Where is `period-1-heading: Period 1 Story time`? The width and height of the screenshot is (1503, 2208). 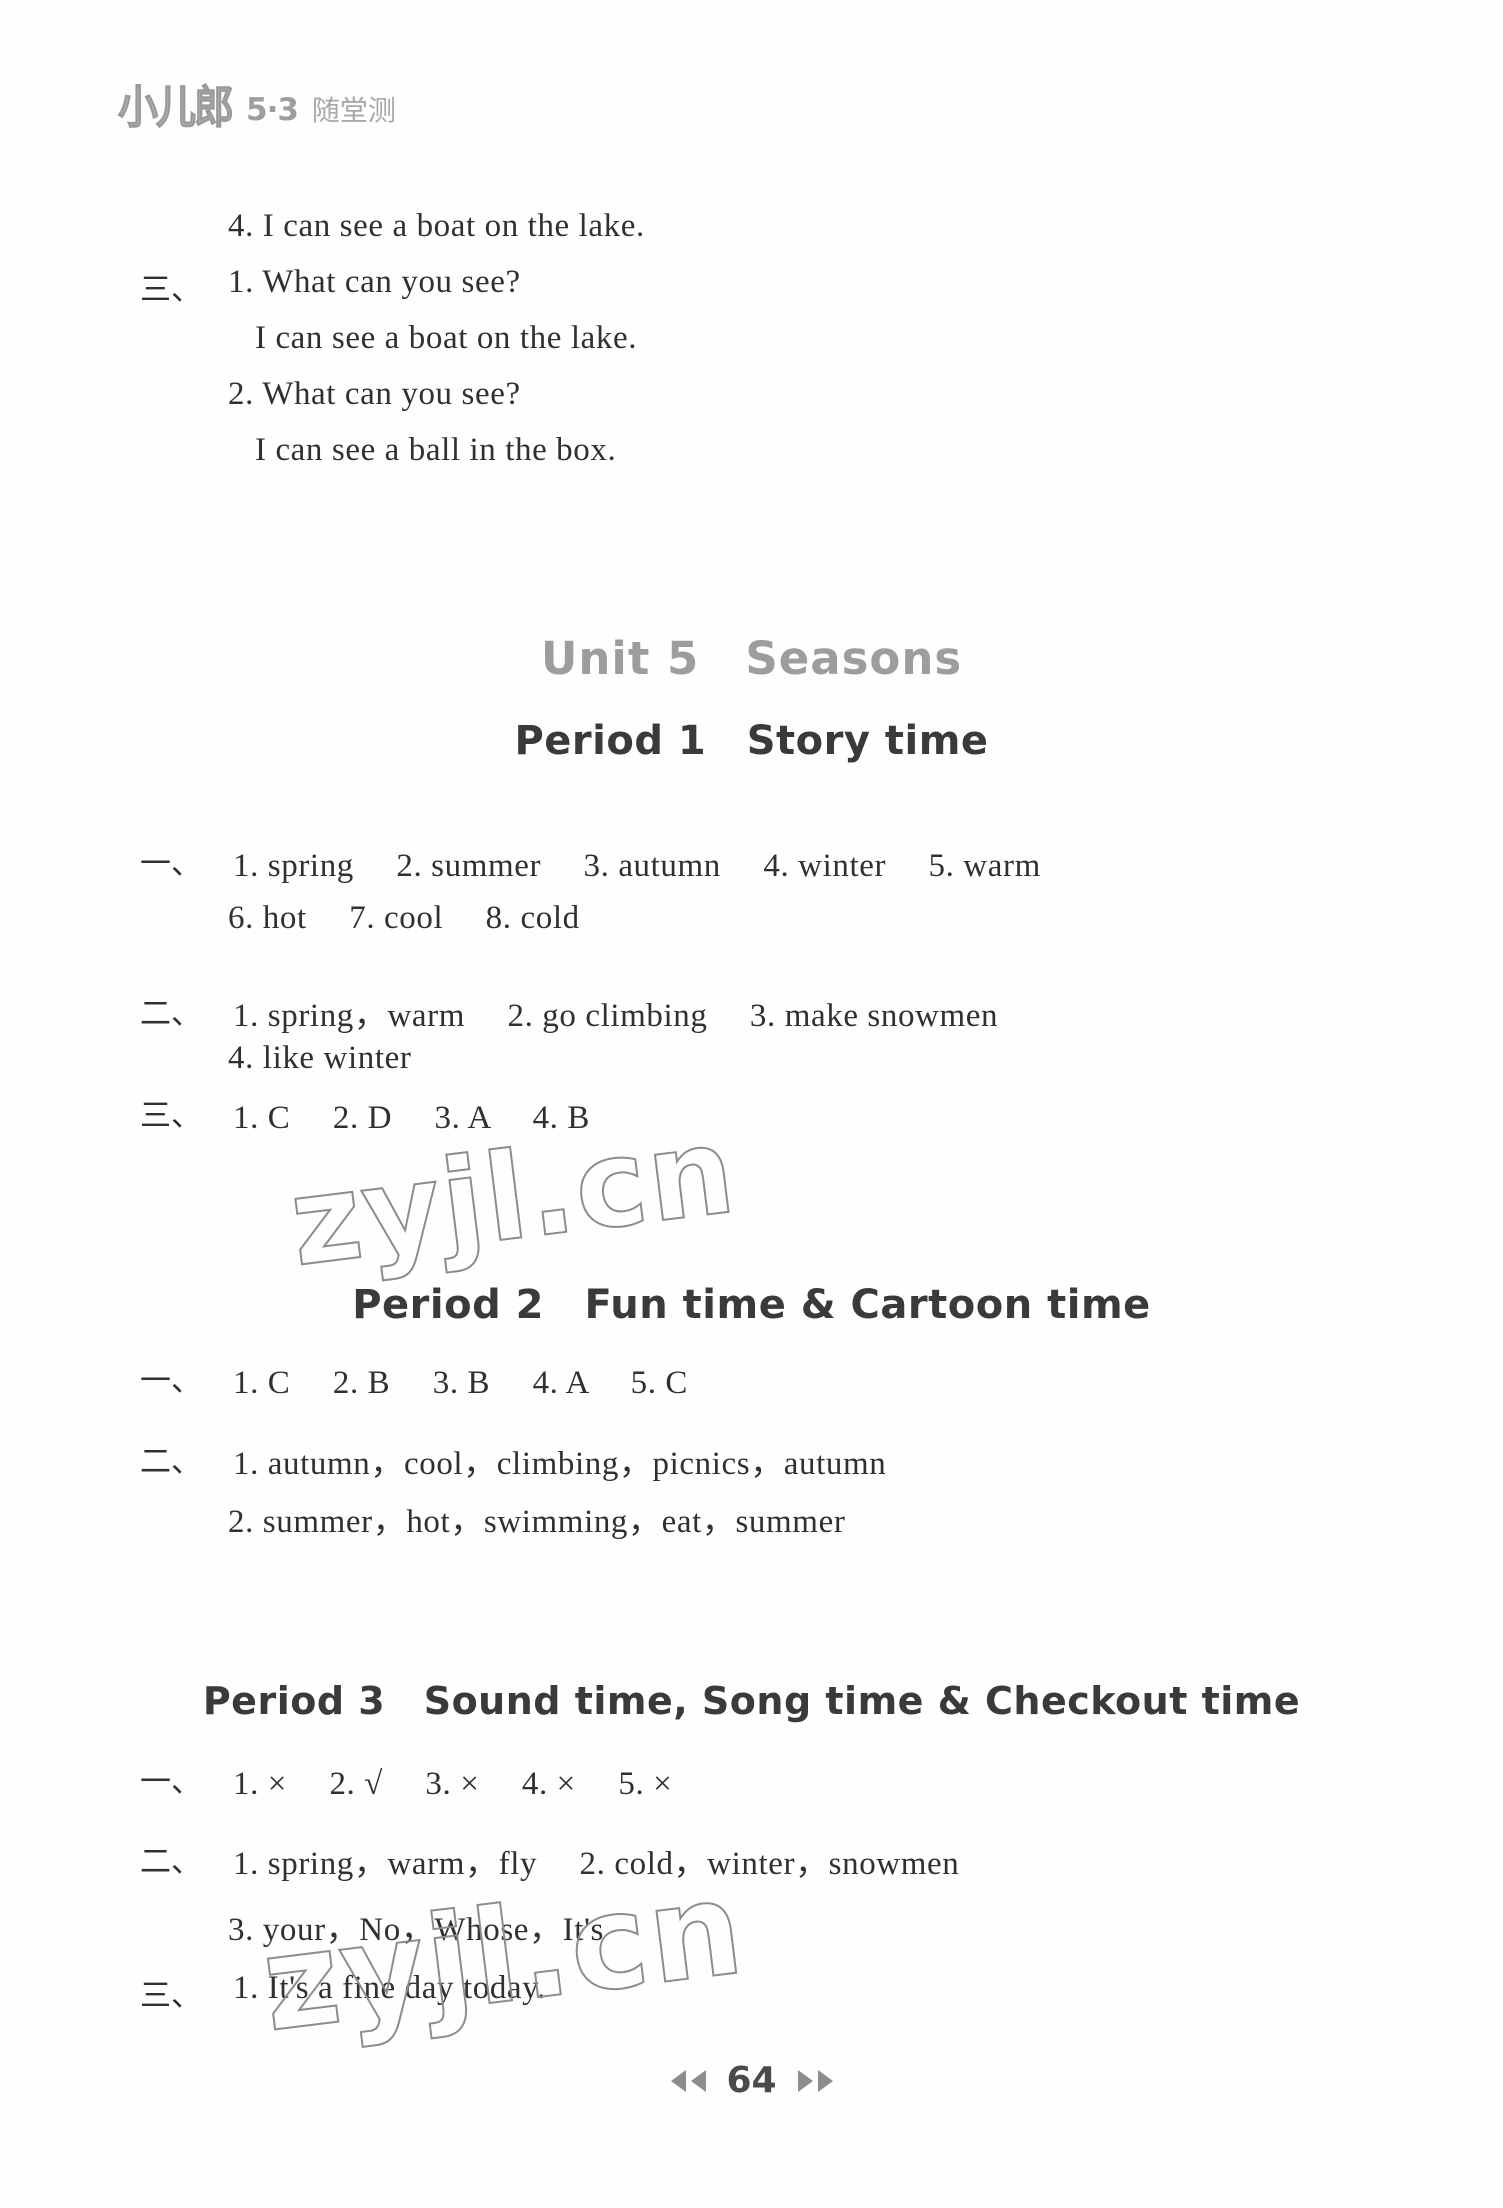
period-1-heading: Period 1 Story time is located at coordinates (751, 741).